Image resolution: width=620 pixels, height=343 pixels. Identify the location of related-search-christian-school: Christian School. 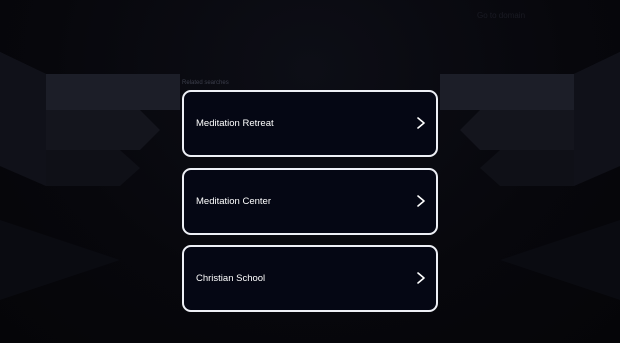
(310, 278).